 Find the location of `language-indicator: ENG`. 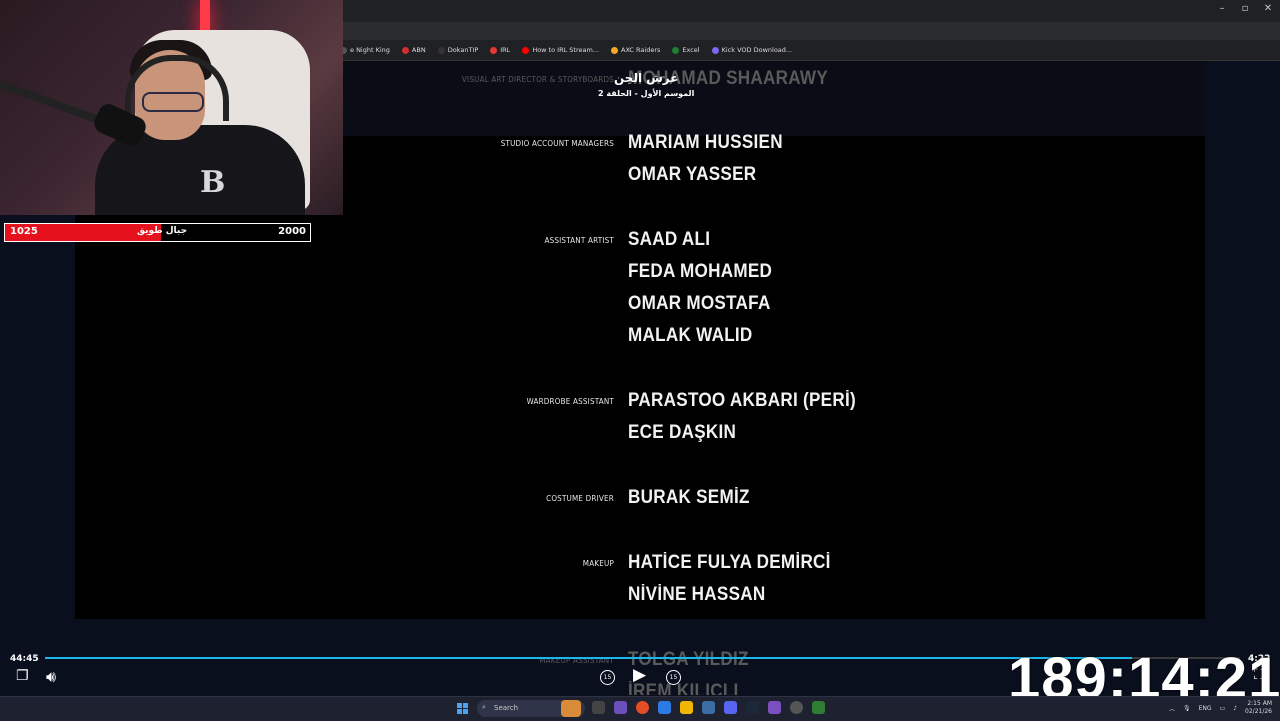

language-indicator: ENG is located at coordinates (1205, 708).